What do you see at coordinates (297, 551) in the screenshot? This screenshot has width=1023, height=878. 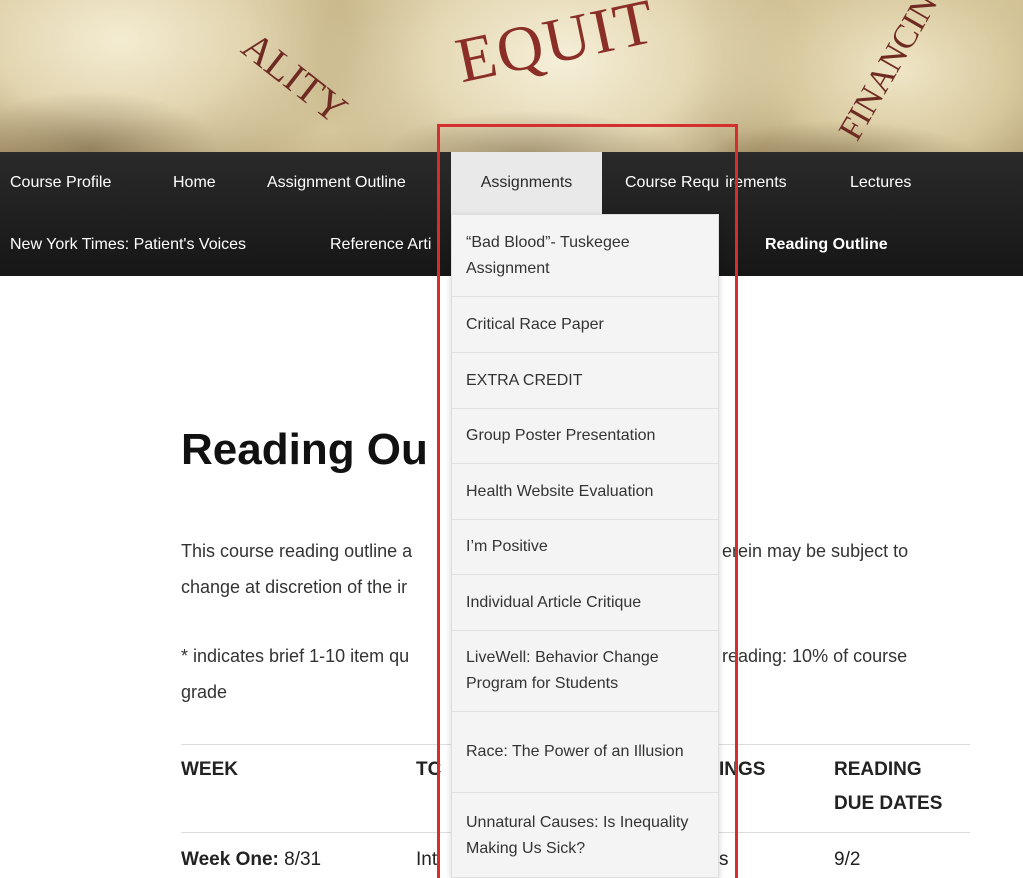 I see `intro-text-left: This course reading outline a` at bounding box center [297, 551].